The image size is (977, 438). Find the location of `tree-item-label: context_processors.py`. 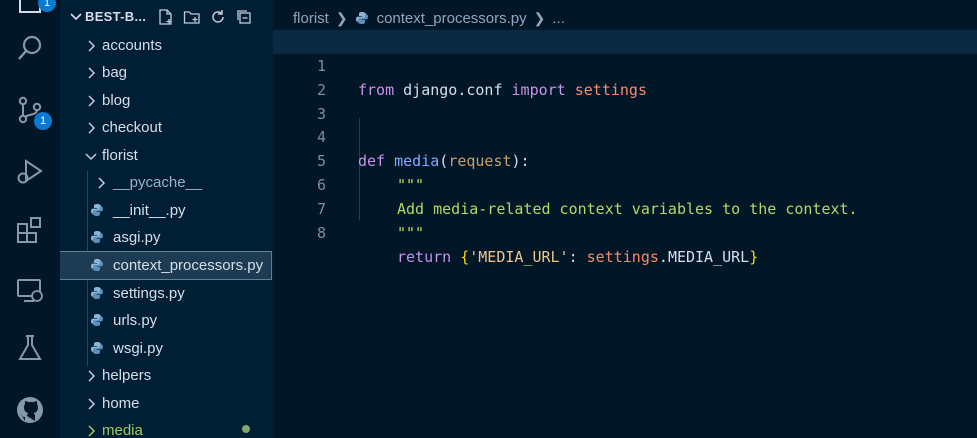

tree-item-label: context_processors.py is located at coordinates (188, 265).